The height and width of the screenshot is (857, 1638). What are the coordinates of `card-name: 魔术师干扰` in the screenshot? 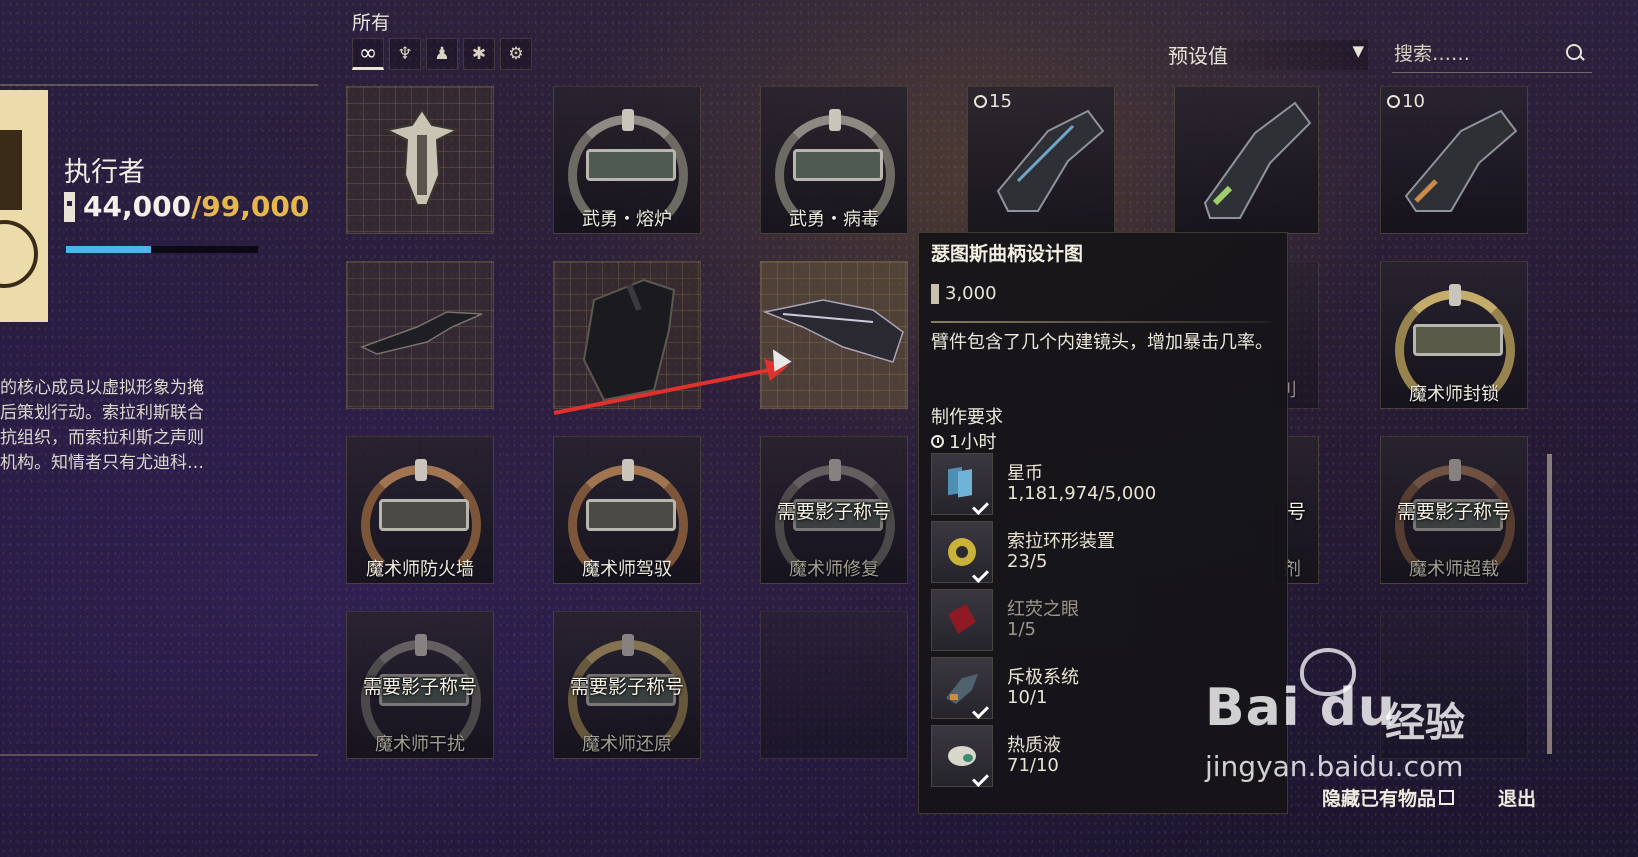 It's located at (420, 744).